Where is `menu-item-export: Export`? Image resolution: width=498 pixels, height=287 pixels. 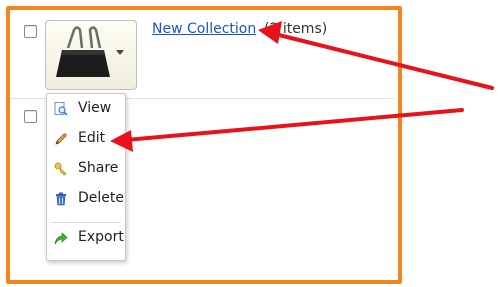 menu-item-export: Export is located at coordinates (86, 238).